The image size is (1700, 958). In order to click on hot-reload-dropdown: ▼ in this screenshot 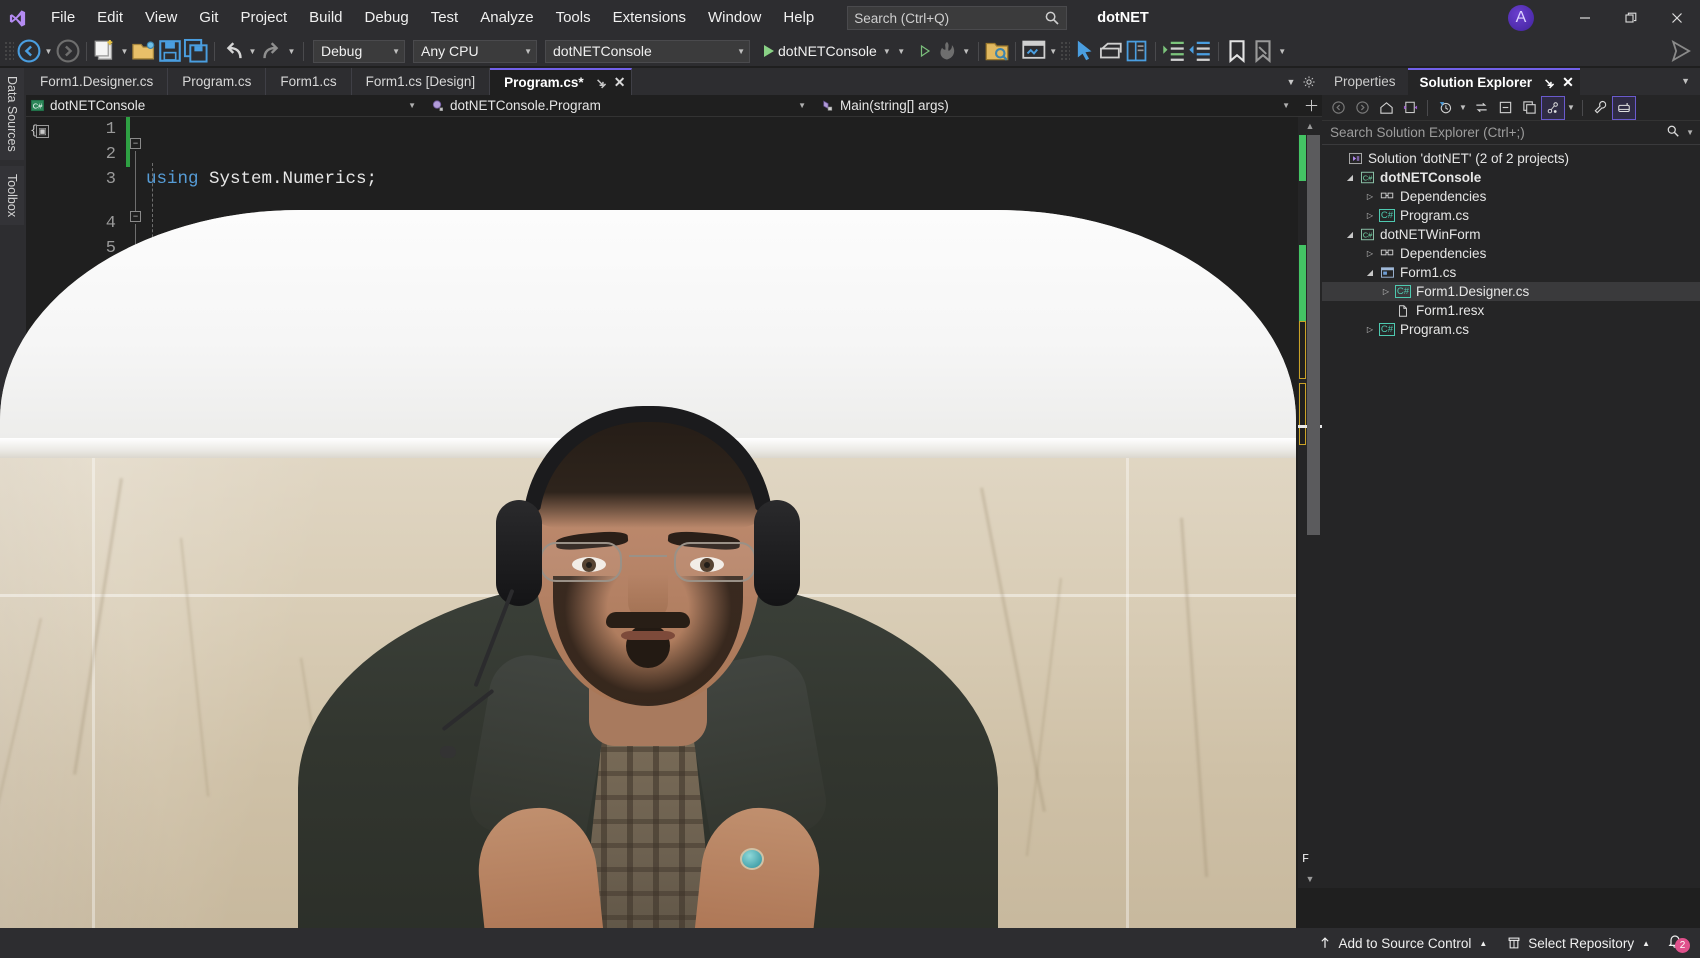, I will do `click(966, 51)`.